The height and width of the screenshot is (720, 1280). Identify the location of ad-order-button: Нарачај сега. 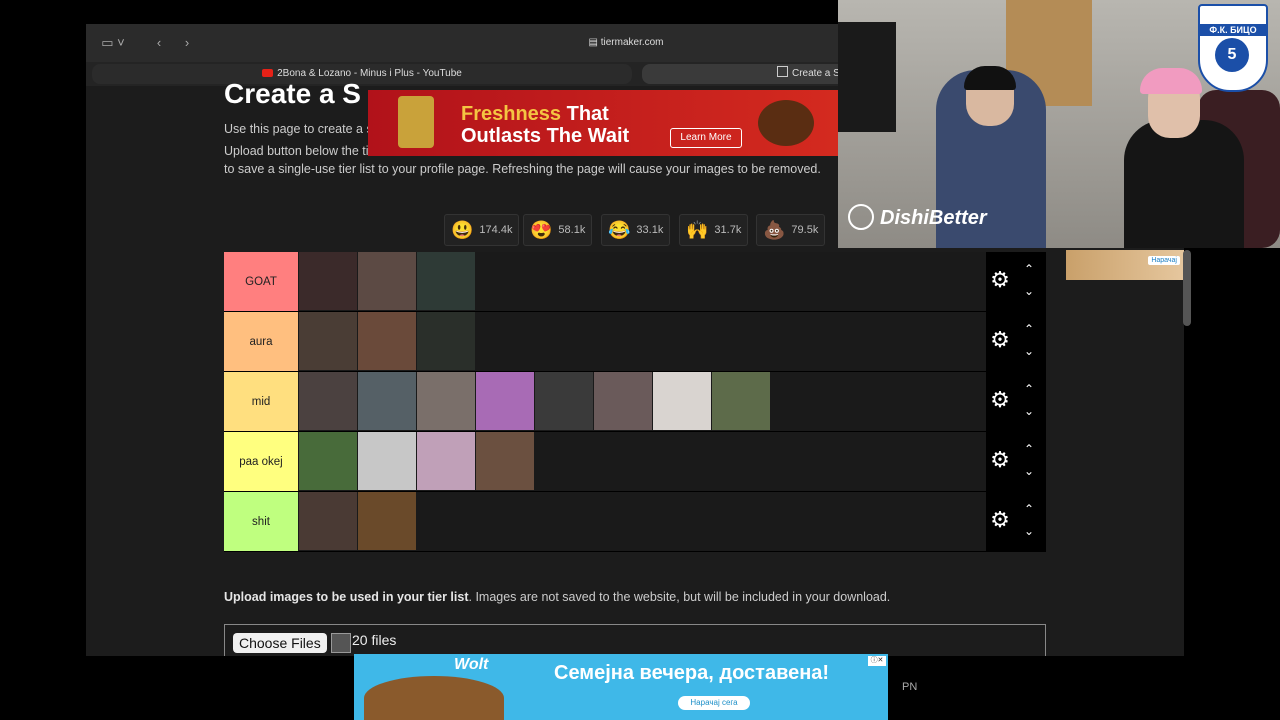
(714, 703).